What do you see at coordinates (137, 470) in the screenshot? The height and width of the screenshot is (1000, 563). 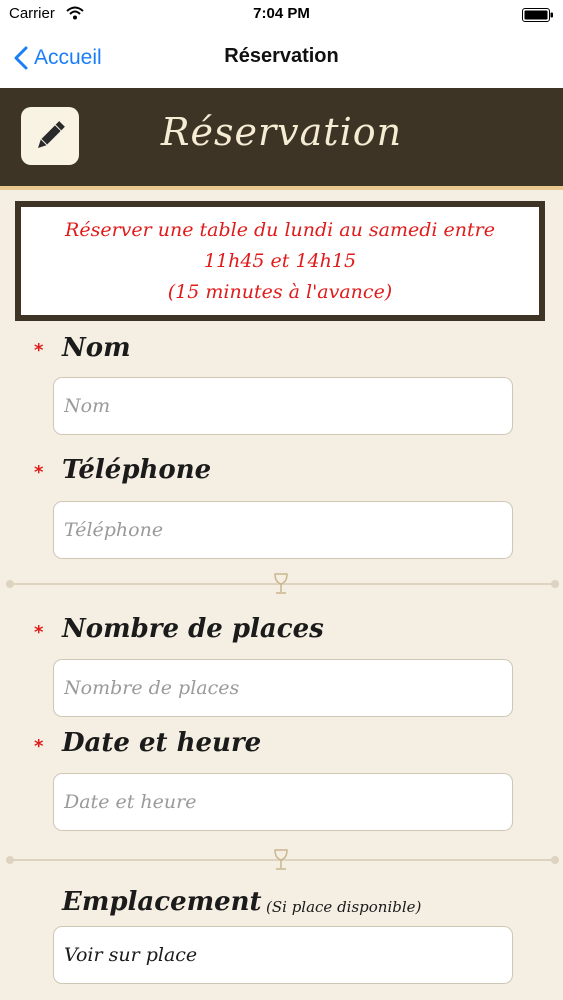 I see `phone-label: Téléphone` at bounding box center [137, 470].